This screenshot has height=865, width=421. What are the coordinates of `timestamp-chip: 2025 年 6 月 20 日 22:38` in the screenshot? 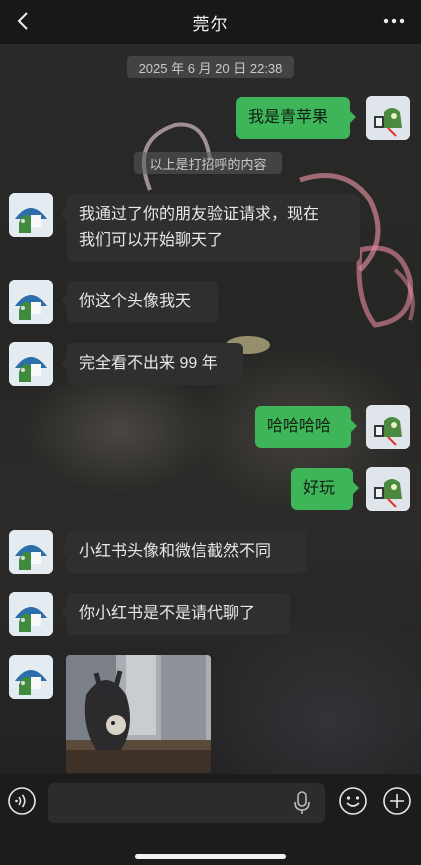 It's located at (210, 67).